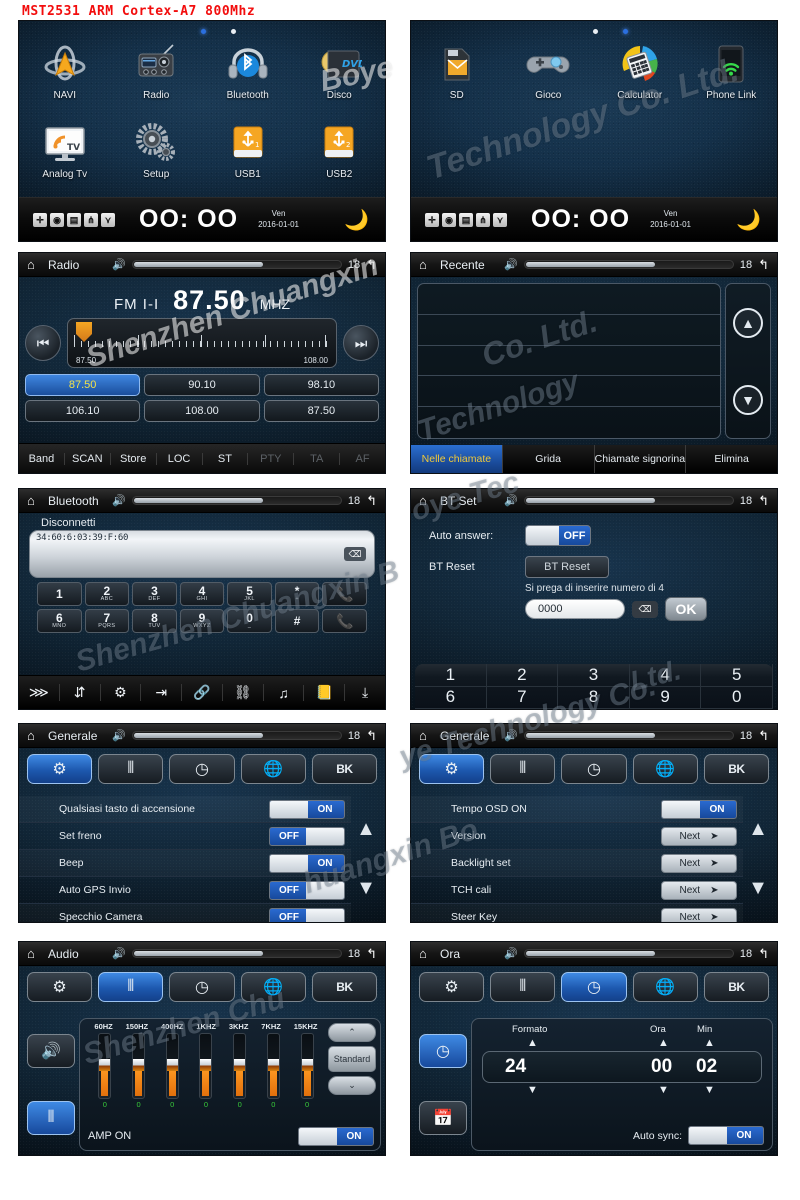 This screenshot has height=1200, width=800. What do you see at coordinates (500, 219) in the screenshot?
I see `link-icon: ⋎` at bounding box center [500, 219].